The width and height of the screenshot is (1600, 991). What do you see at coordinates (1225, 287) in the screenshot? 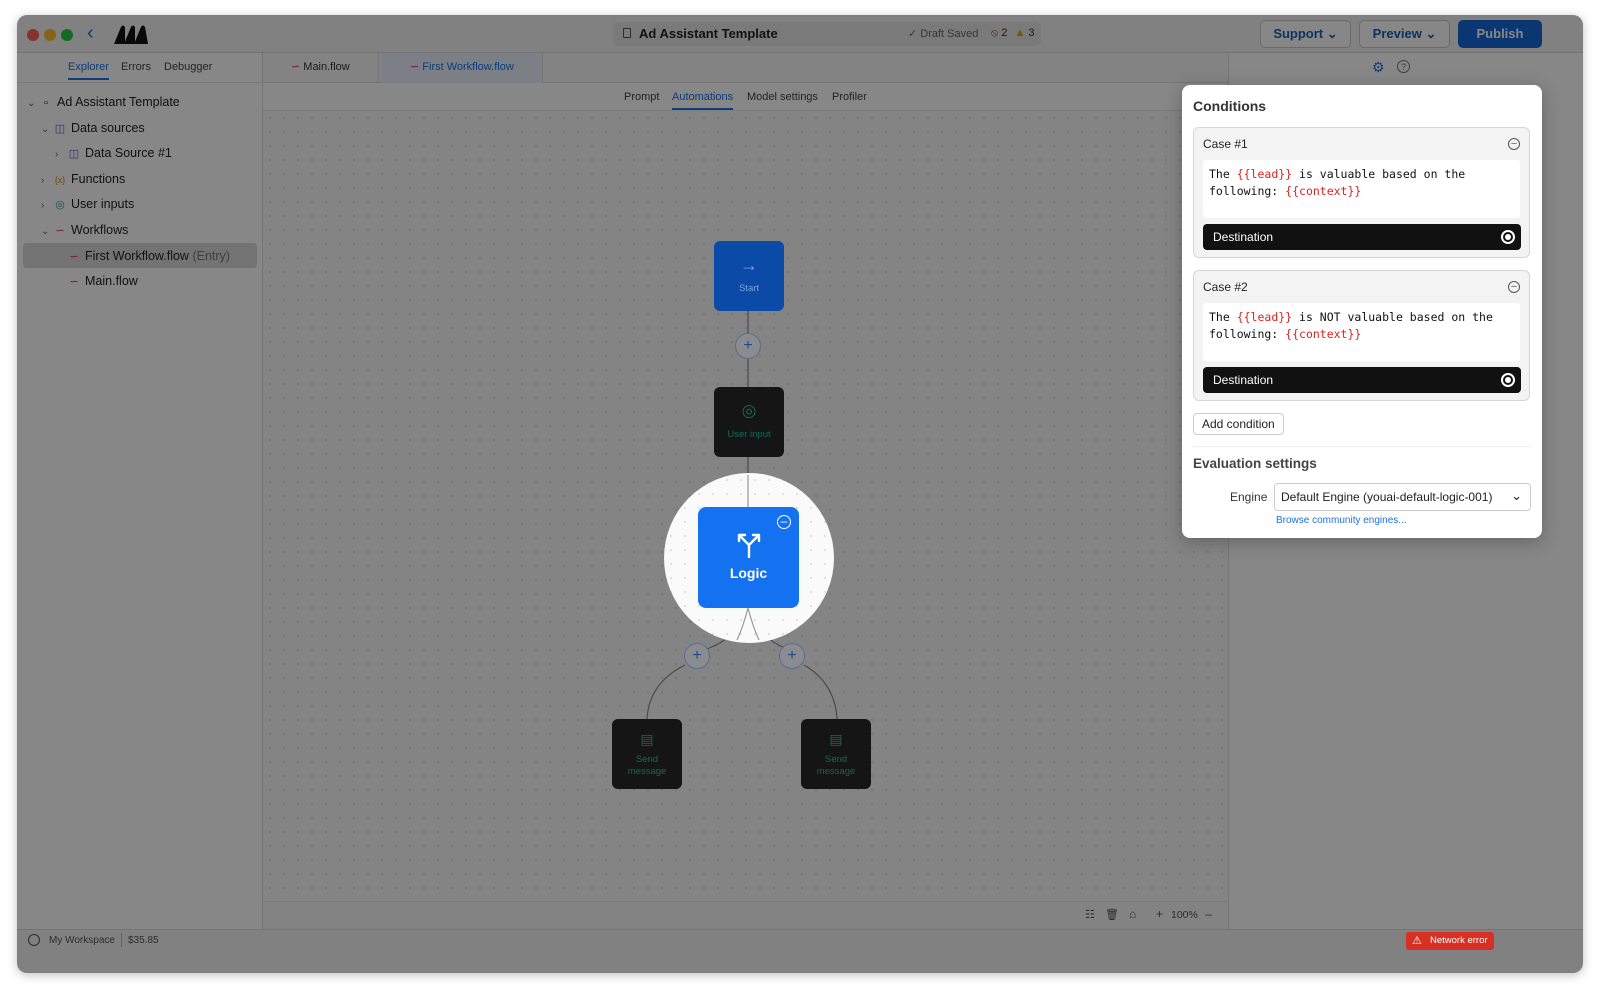
I see `case-label: Case #2` at bounding box center [1225, 287].